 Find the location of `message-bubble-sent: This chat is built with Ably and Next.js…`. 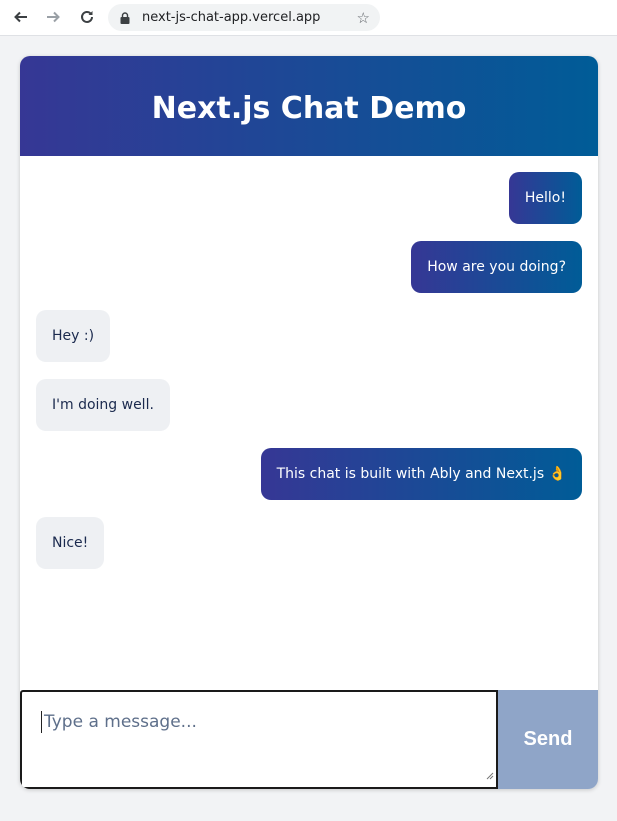

message-bubble-sent: This chat is built with Ably and Next.js… is located at coordinates (421, 474).